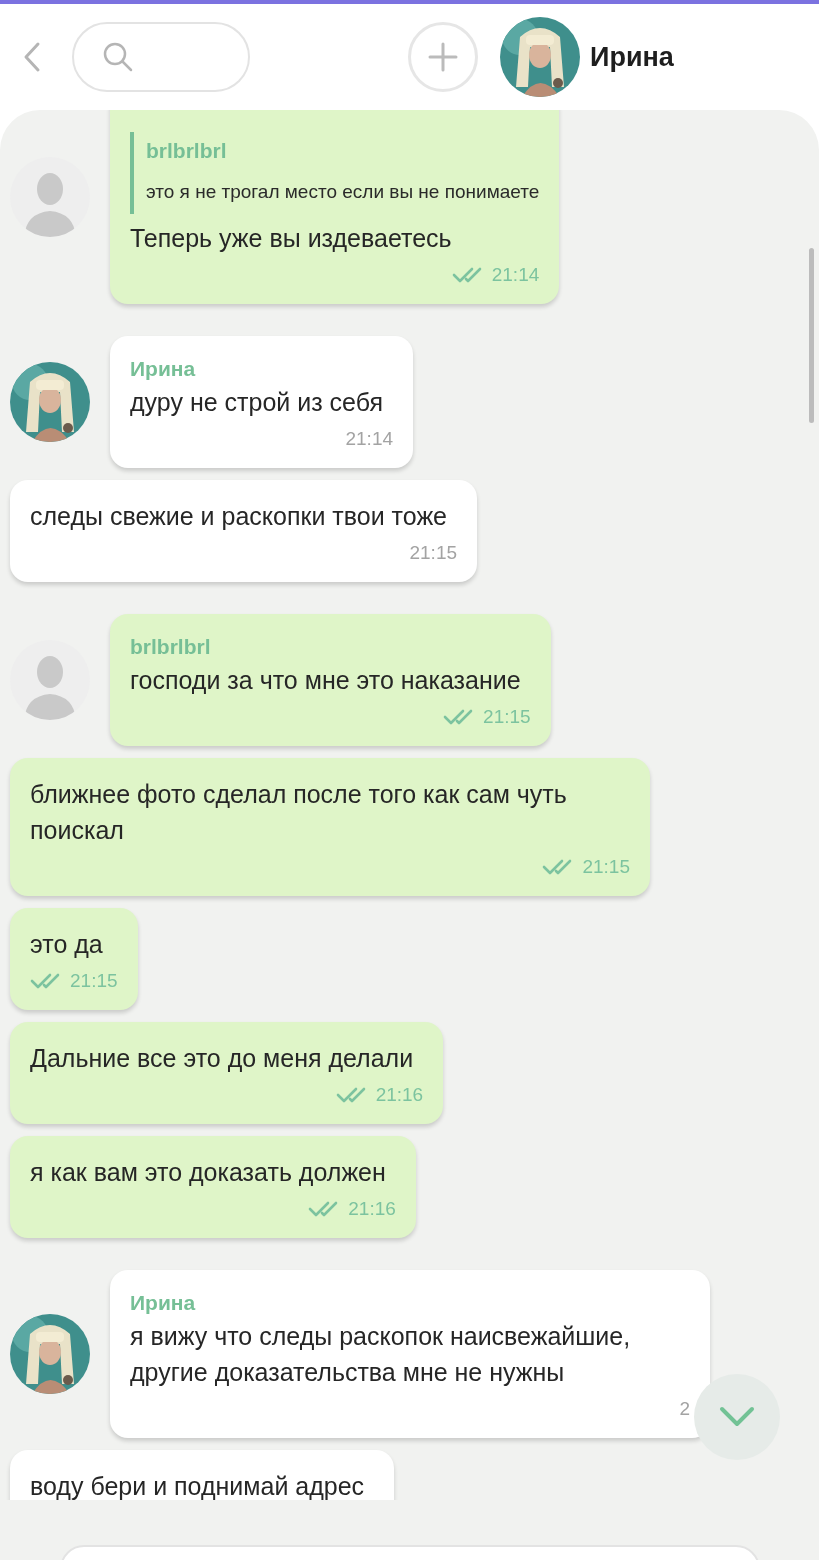  What do you see at coordinates (67, 944) in the screenshot?
I see `message-text: это да` at bounding box center [67, 944].